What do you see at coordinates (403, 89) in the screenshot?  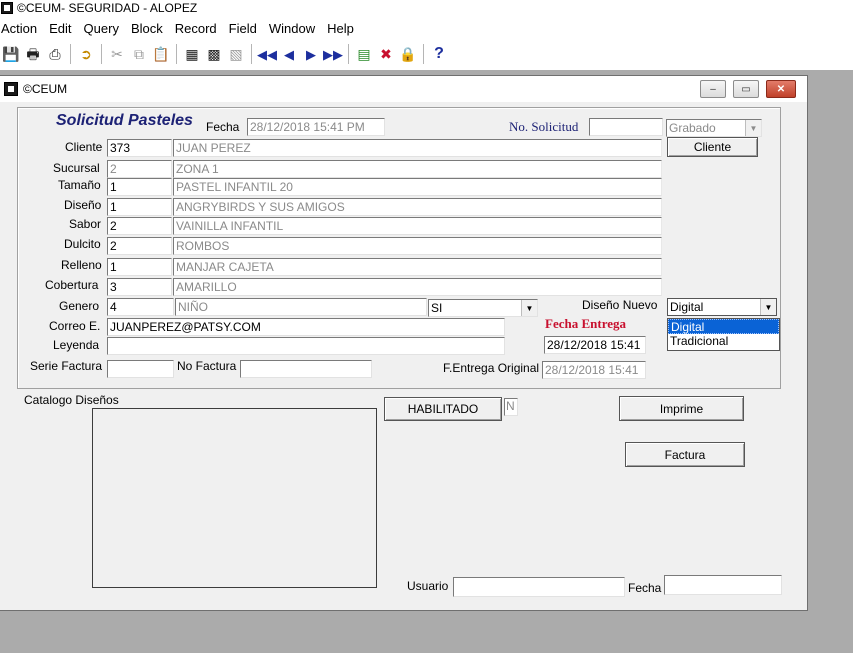 I see `window-title-bar: ©CEUM – ▭ ✕` at bounding box center [403, 89].